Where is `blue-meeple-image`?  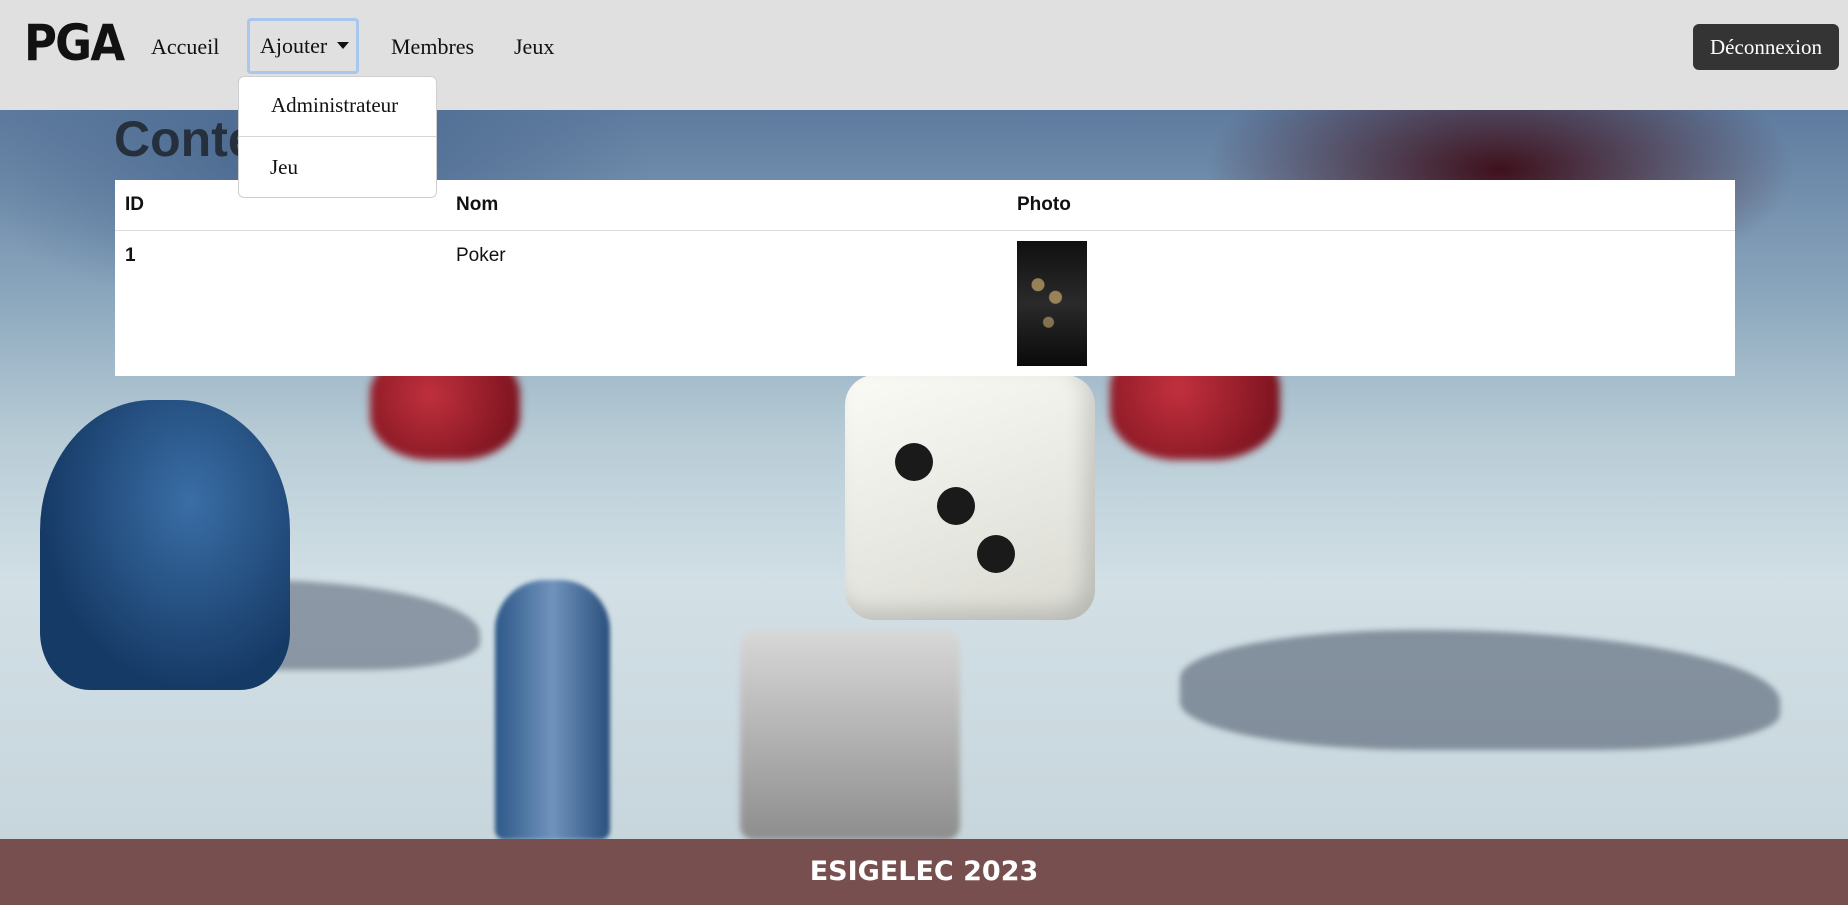 blue-meeple-image is located at coordinates (165, 545).